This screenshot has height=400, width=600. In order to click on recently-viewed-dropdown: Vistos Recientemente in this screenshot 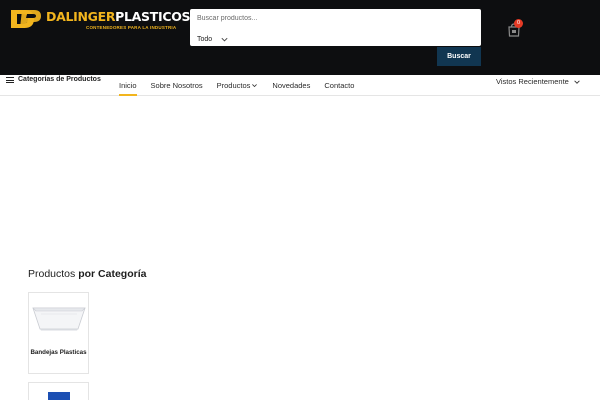, I will do `click(538, 81)`.